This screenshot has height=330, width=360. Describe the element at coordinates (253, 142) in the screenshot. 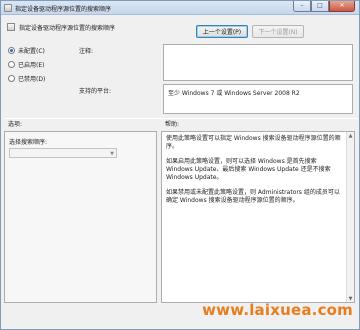

I see `help-paragraph: 使用此策略设置可以指定 Windows 搜索设备驱动程序源位置的顺序。` at that location.